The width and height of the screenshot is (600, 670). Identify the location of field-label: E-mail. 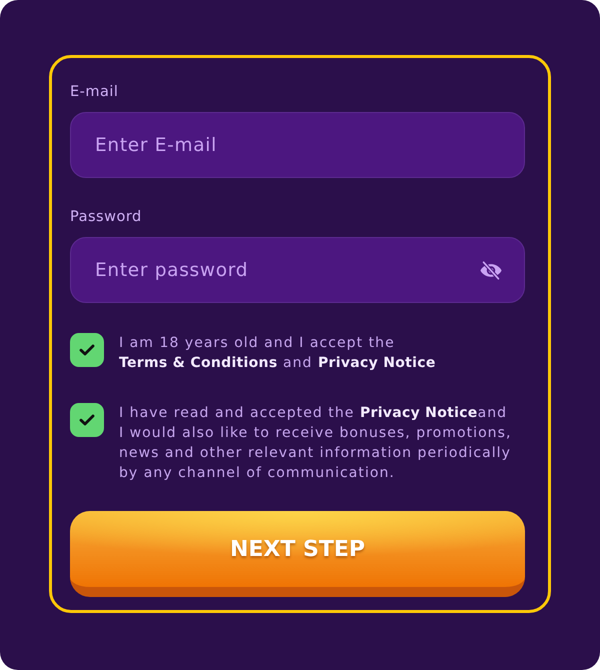
(94, 92).